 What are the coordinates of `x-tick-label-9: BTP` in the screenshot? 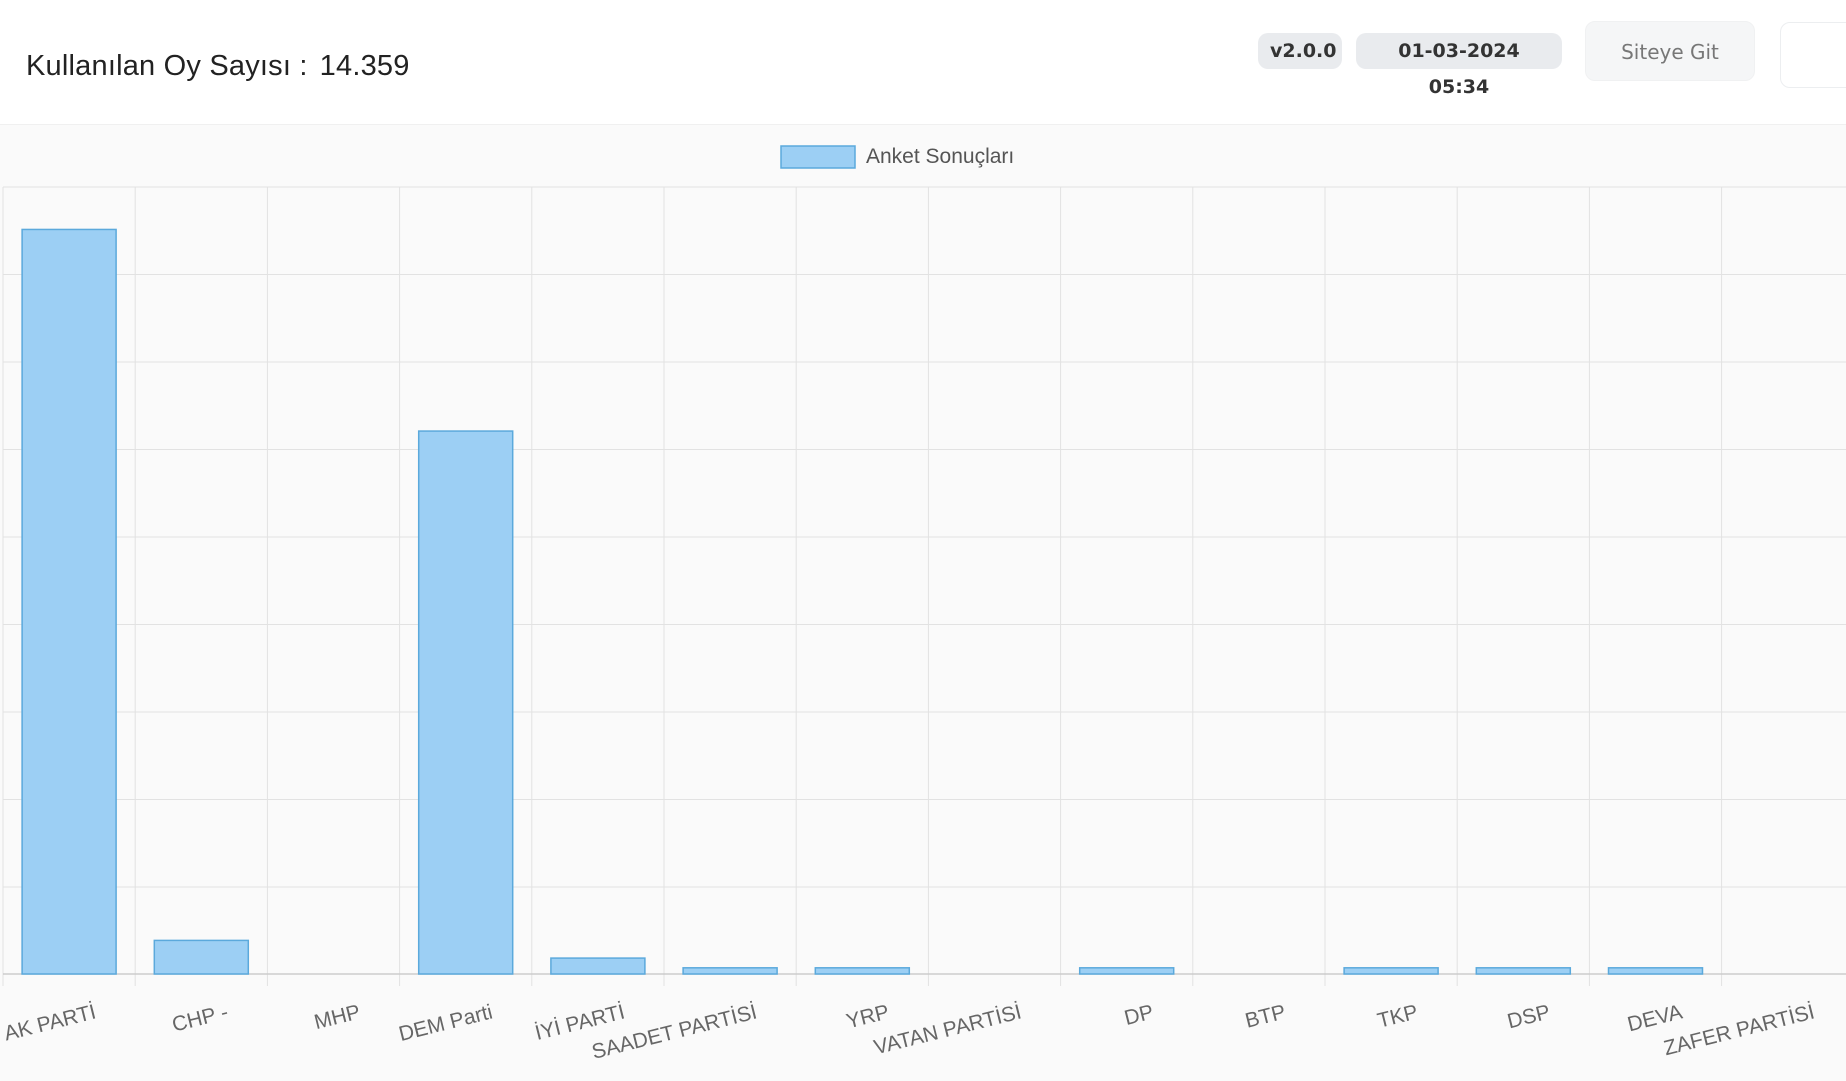 It's located at (1265, 1017).